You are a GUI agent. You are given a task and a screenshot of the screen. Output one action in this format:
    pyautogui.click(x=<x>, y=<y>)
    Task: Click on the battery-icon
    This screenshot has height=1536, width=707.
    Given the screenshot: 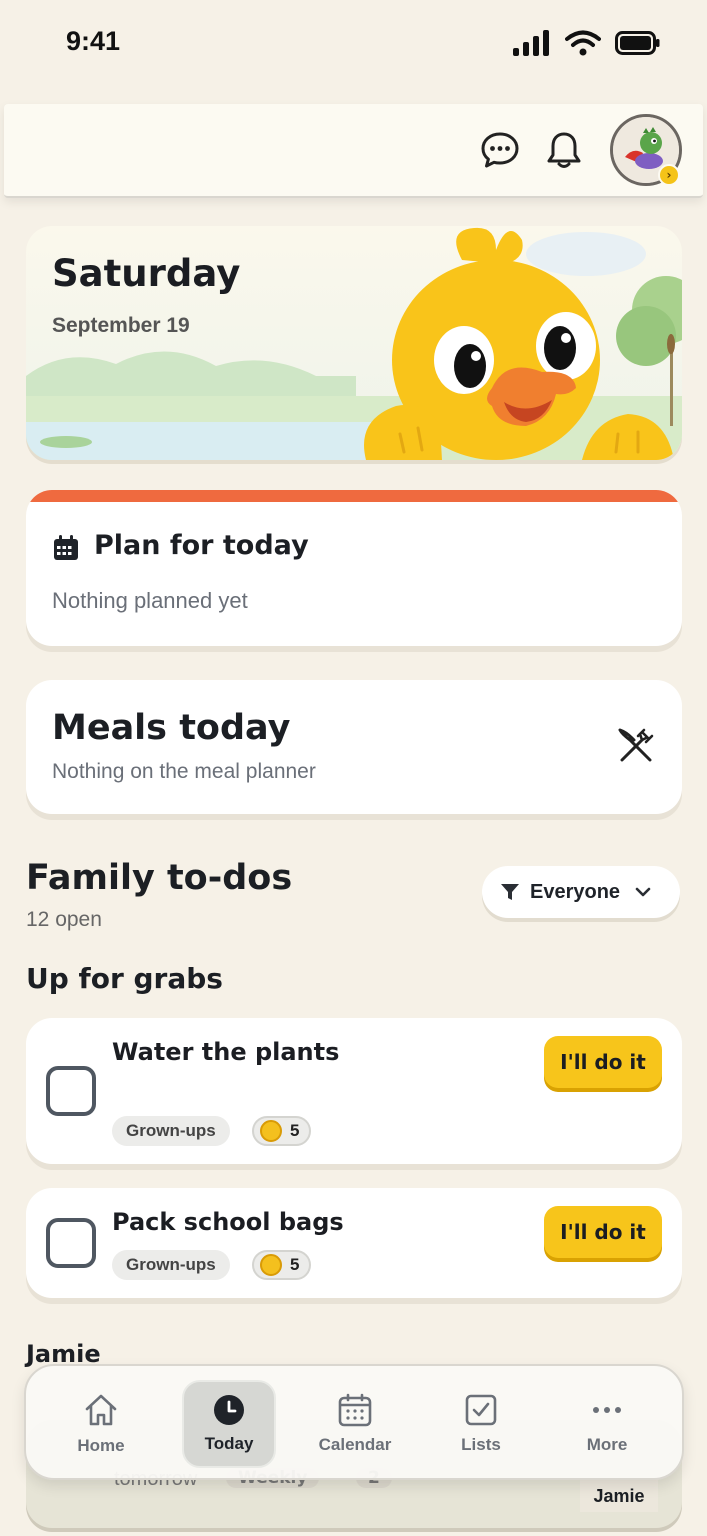 What is the action you would take?
    pyautogui.click(x=637, y=43)
    